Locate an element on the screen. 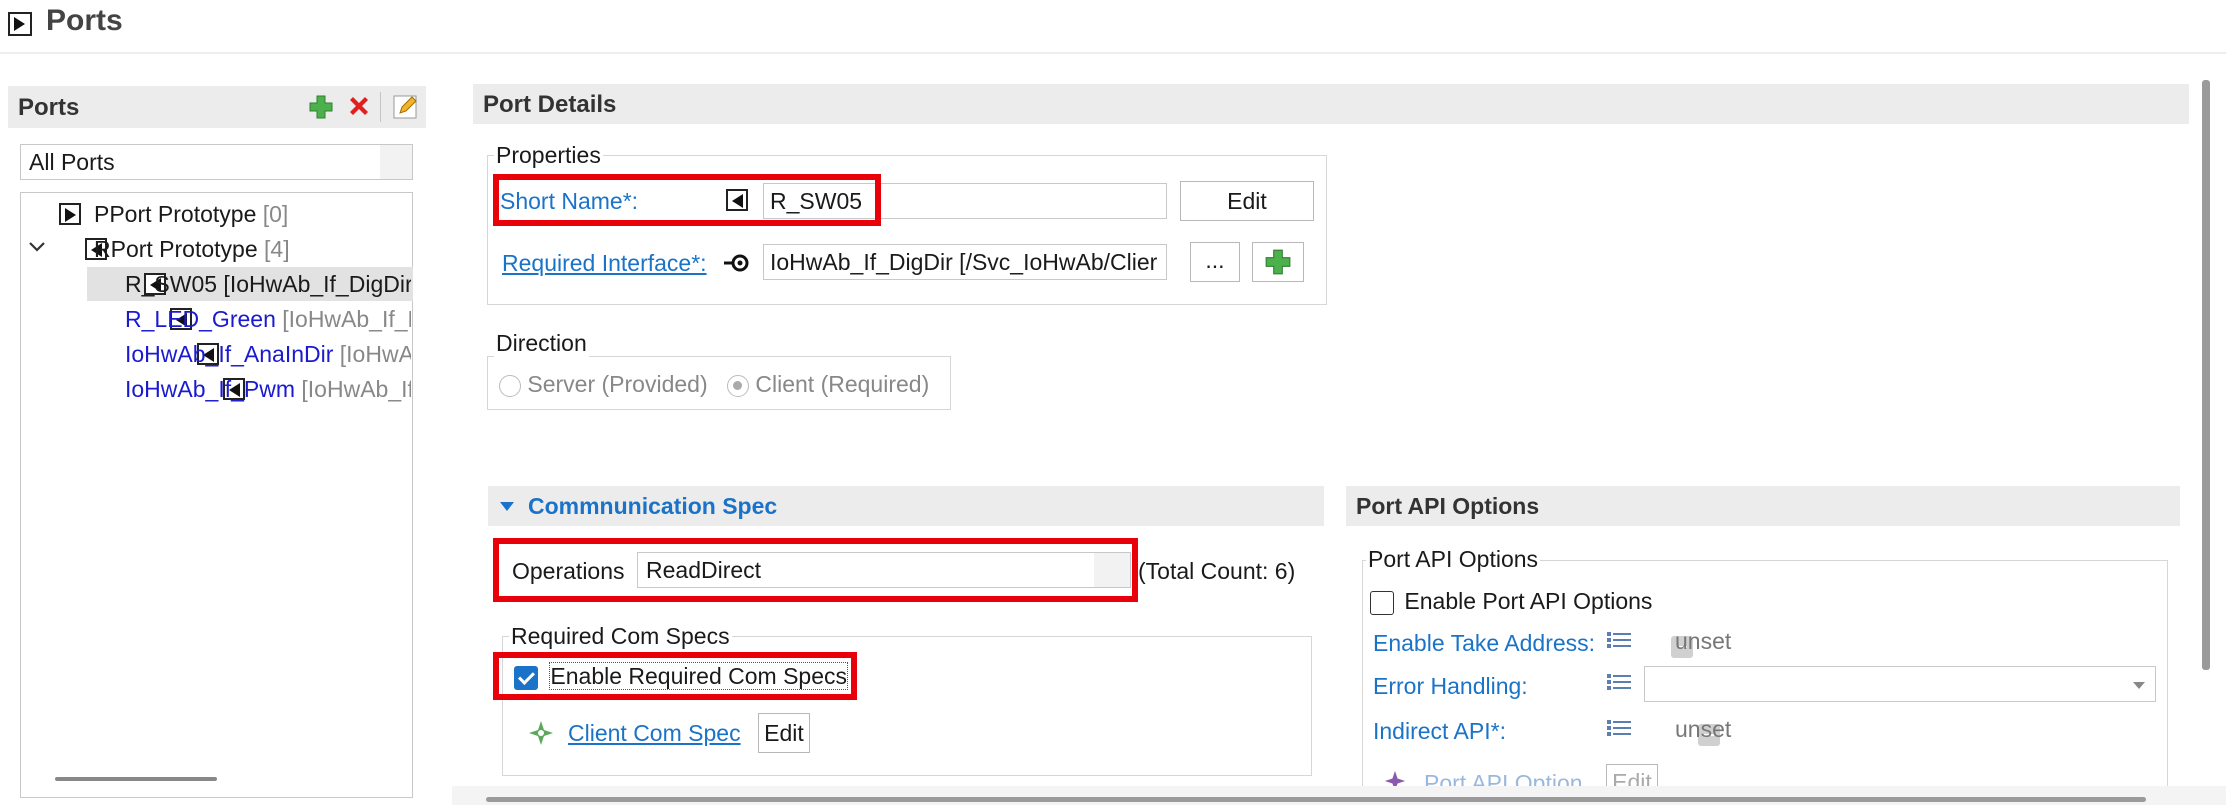 The height and width of the screenshot is (805, 2226). tree-item-r-led-green: R_LED_Green [IoHwAb_If_D is located at coordinates (268, 319).